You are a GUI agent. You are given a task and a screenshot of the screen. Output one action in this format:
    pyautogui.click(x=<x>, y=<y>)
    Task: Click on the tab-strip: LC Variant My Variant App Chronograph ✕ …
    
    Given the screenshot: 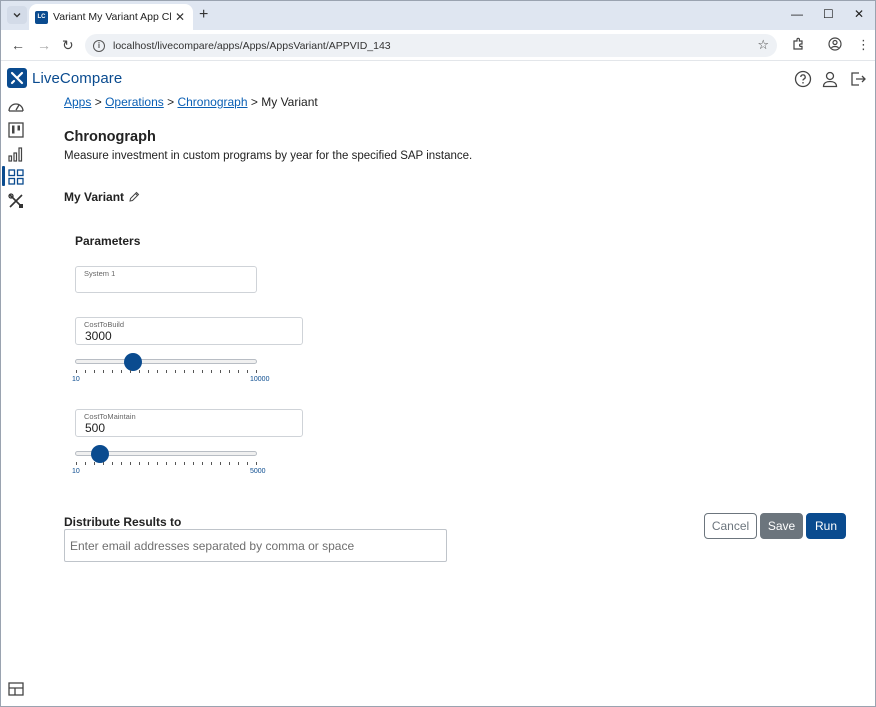 What is the action you would take?
    pyautogui.click(x=438, y=15)
    